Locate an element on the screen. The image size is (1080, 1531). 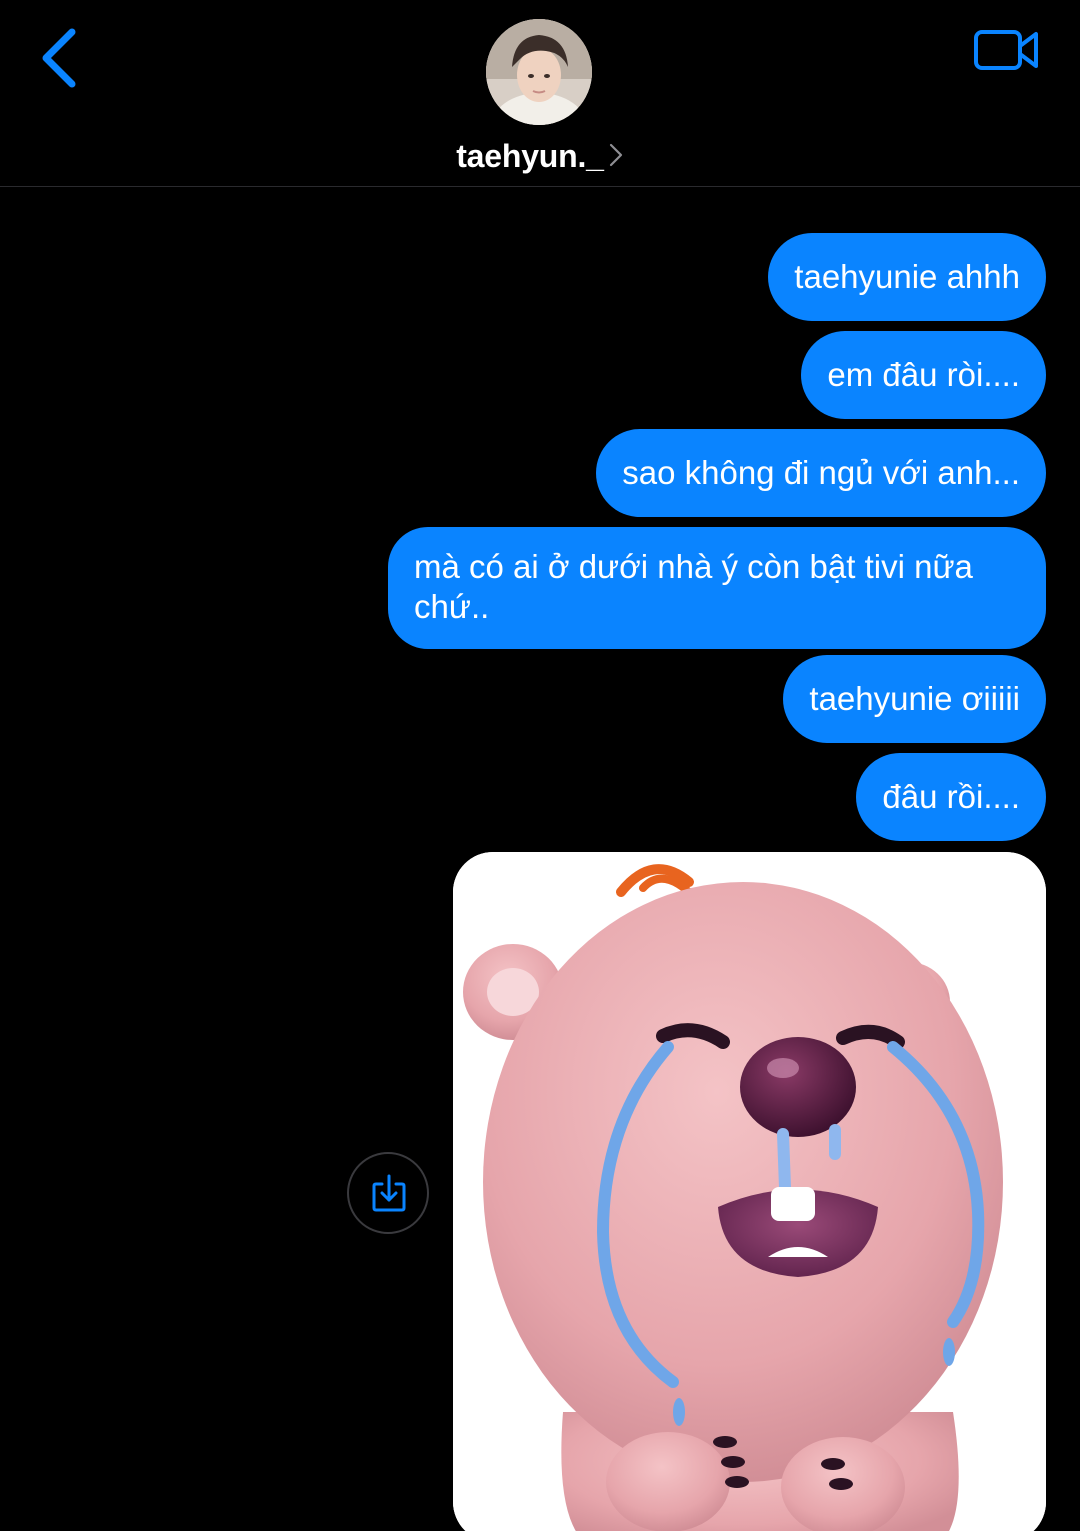
avatar-photo is located at coordinates (539, 72).